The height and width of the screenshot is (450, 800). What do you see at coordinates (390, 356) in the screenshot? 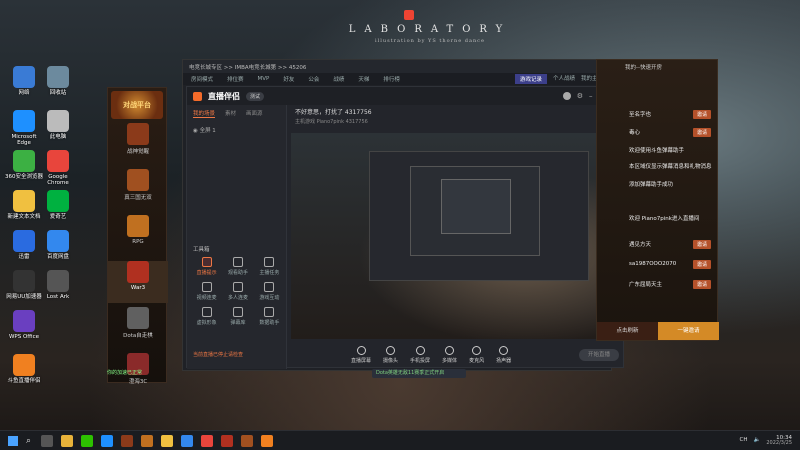
I see `source-button: 摄像头` at bounding box center [390, 356].